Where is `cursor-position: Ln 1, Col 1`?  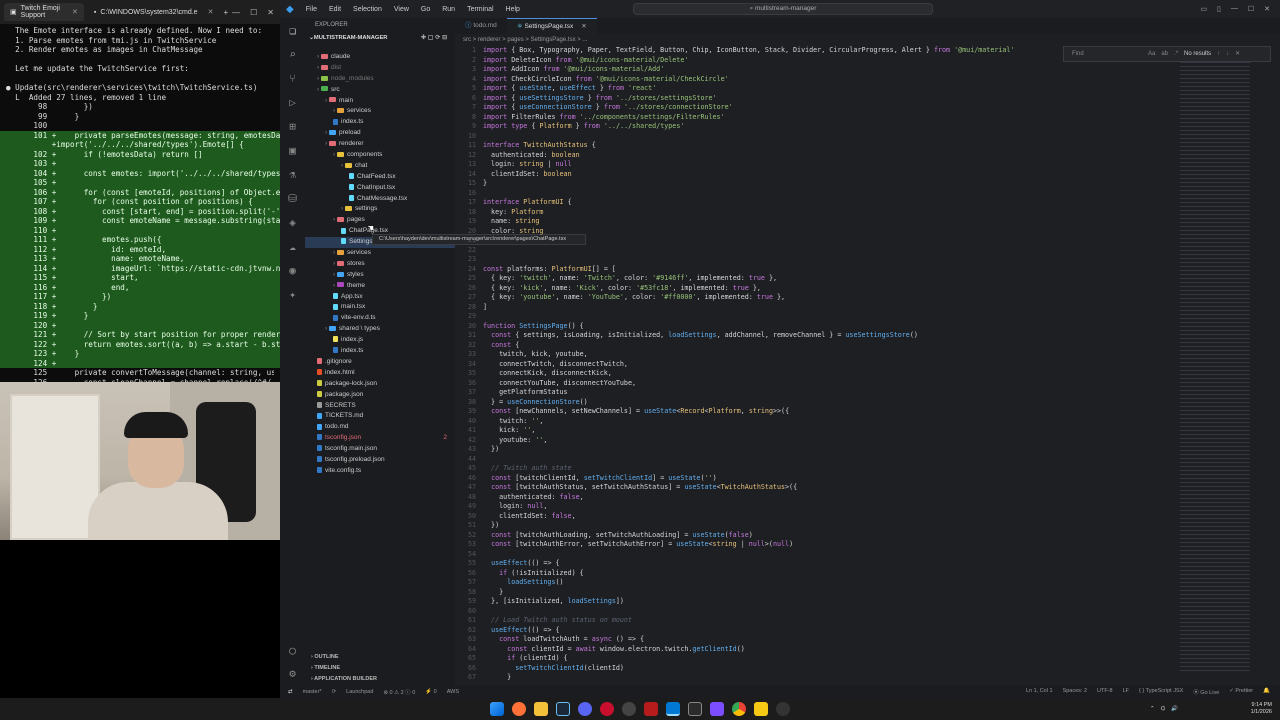
cursor-position: Ln 1, Col 1 is located at coordinates (1039, 692).